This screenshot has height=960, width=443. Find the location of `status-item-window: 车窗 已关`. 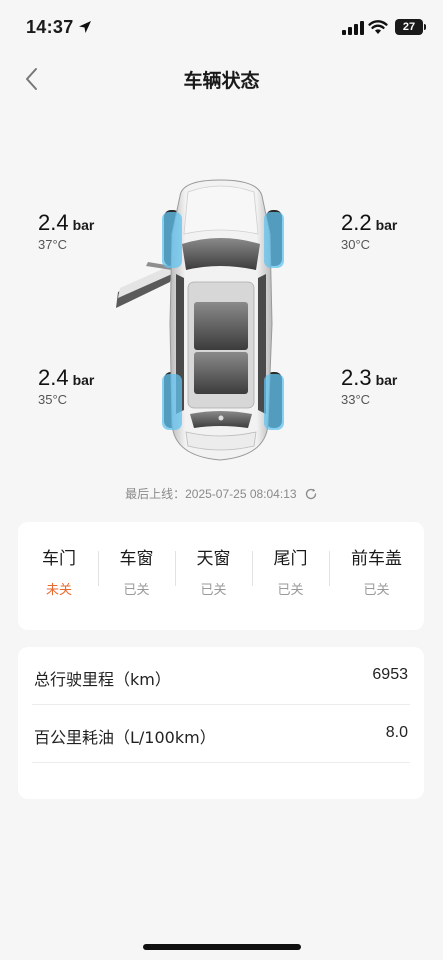

status-item-window: 车窗 已关 is located at coordinates (136, 576).